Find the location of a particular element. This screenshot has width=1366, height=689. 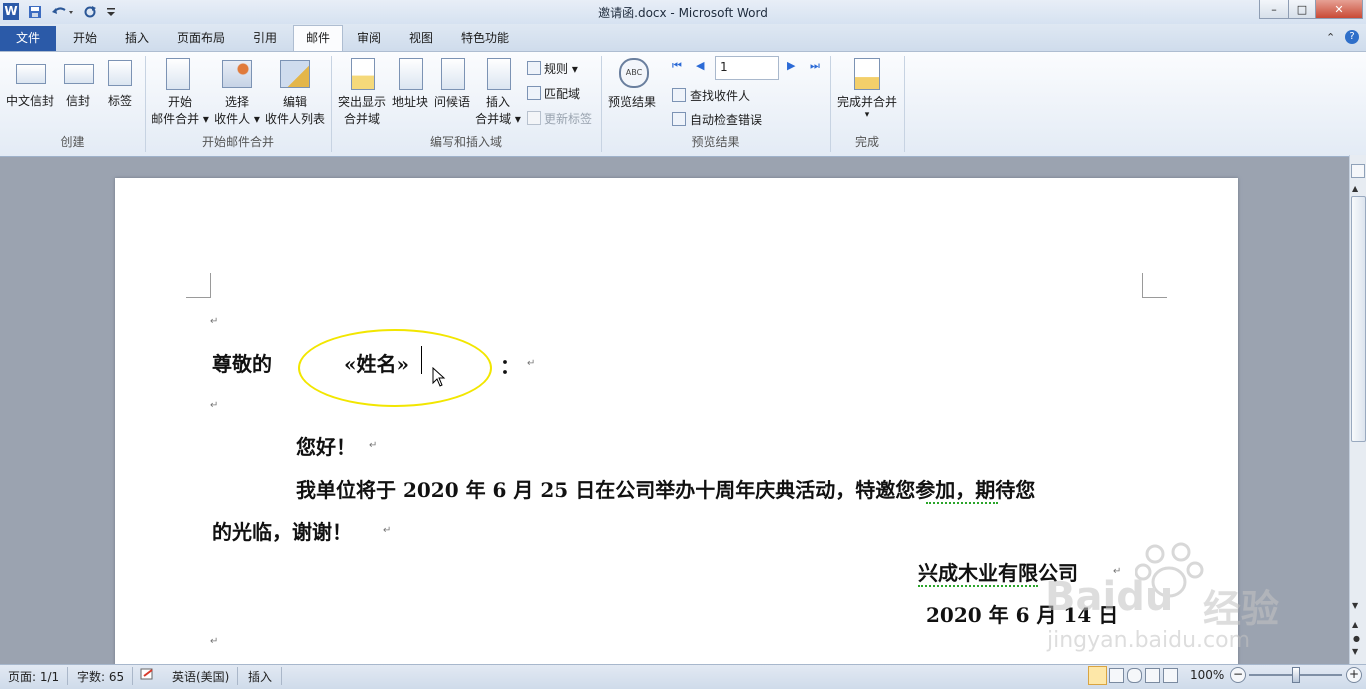

proofing-icon is located at coordinates (148, 675).